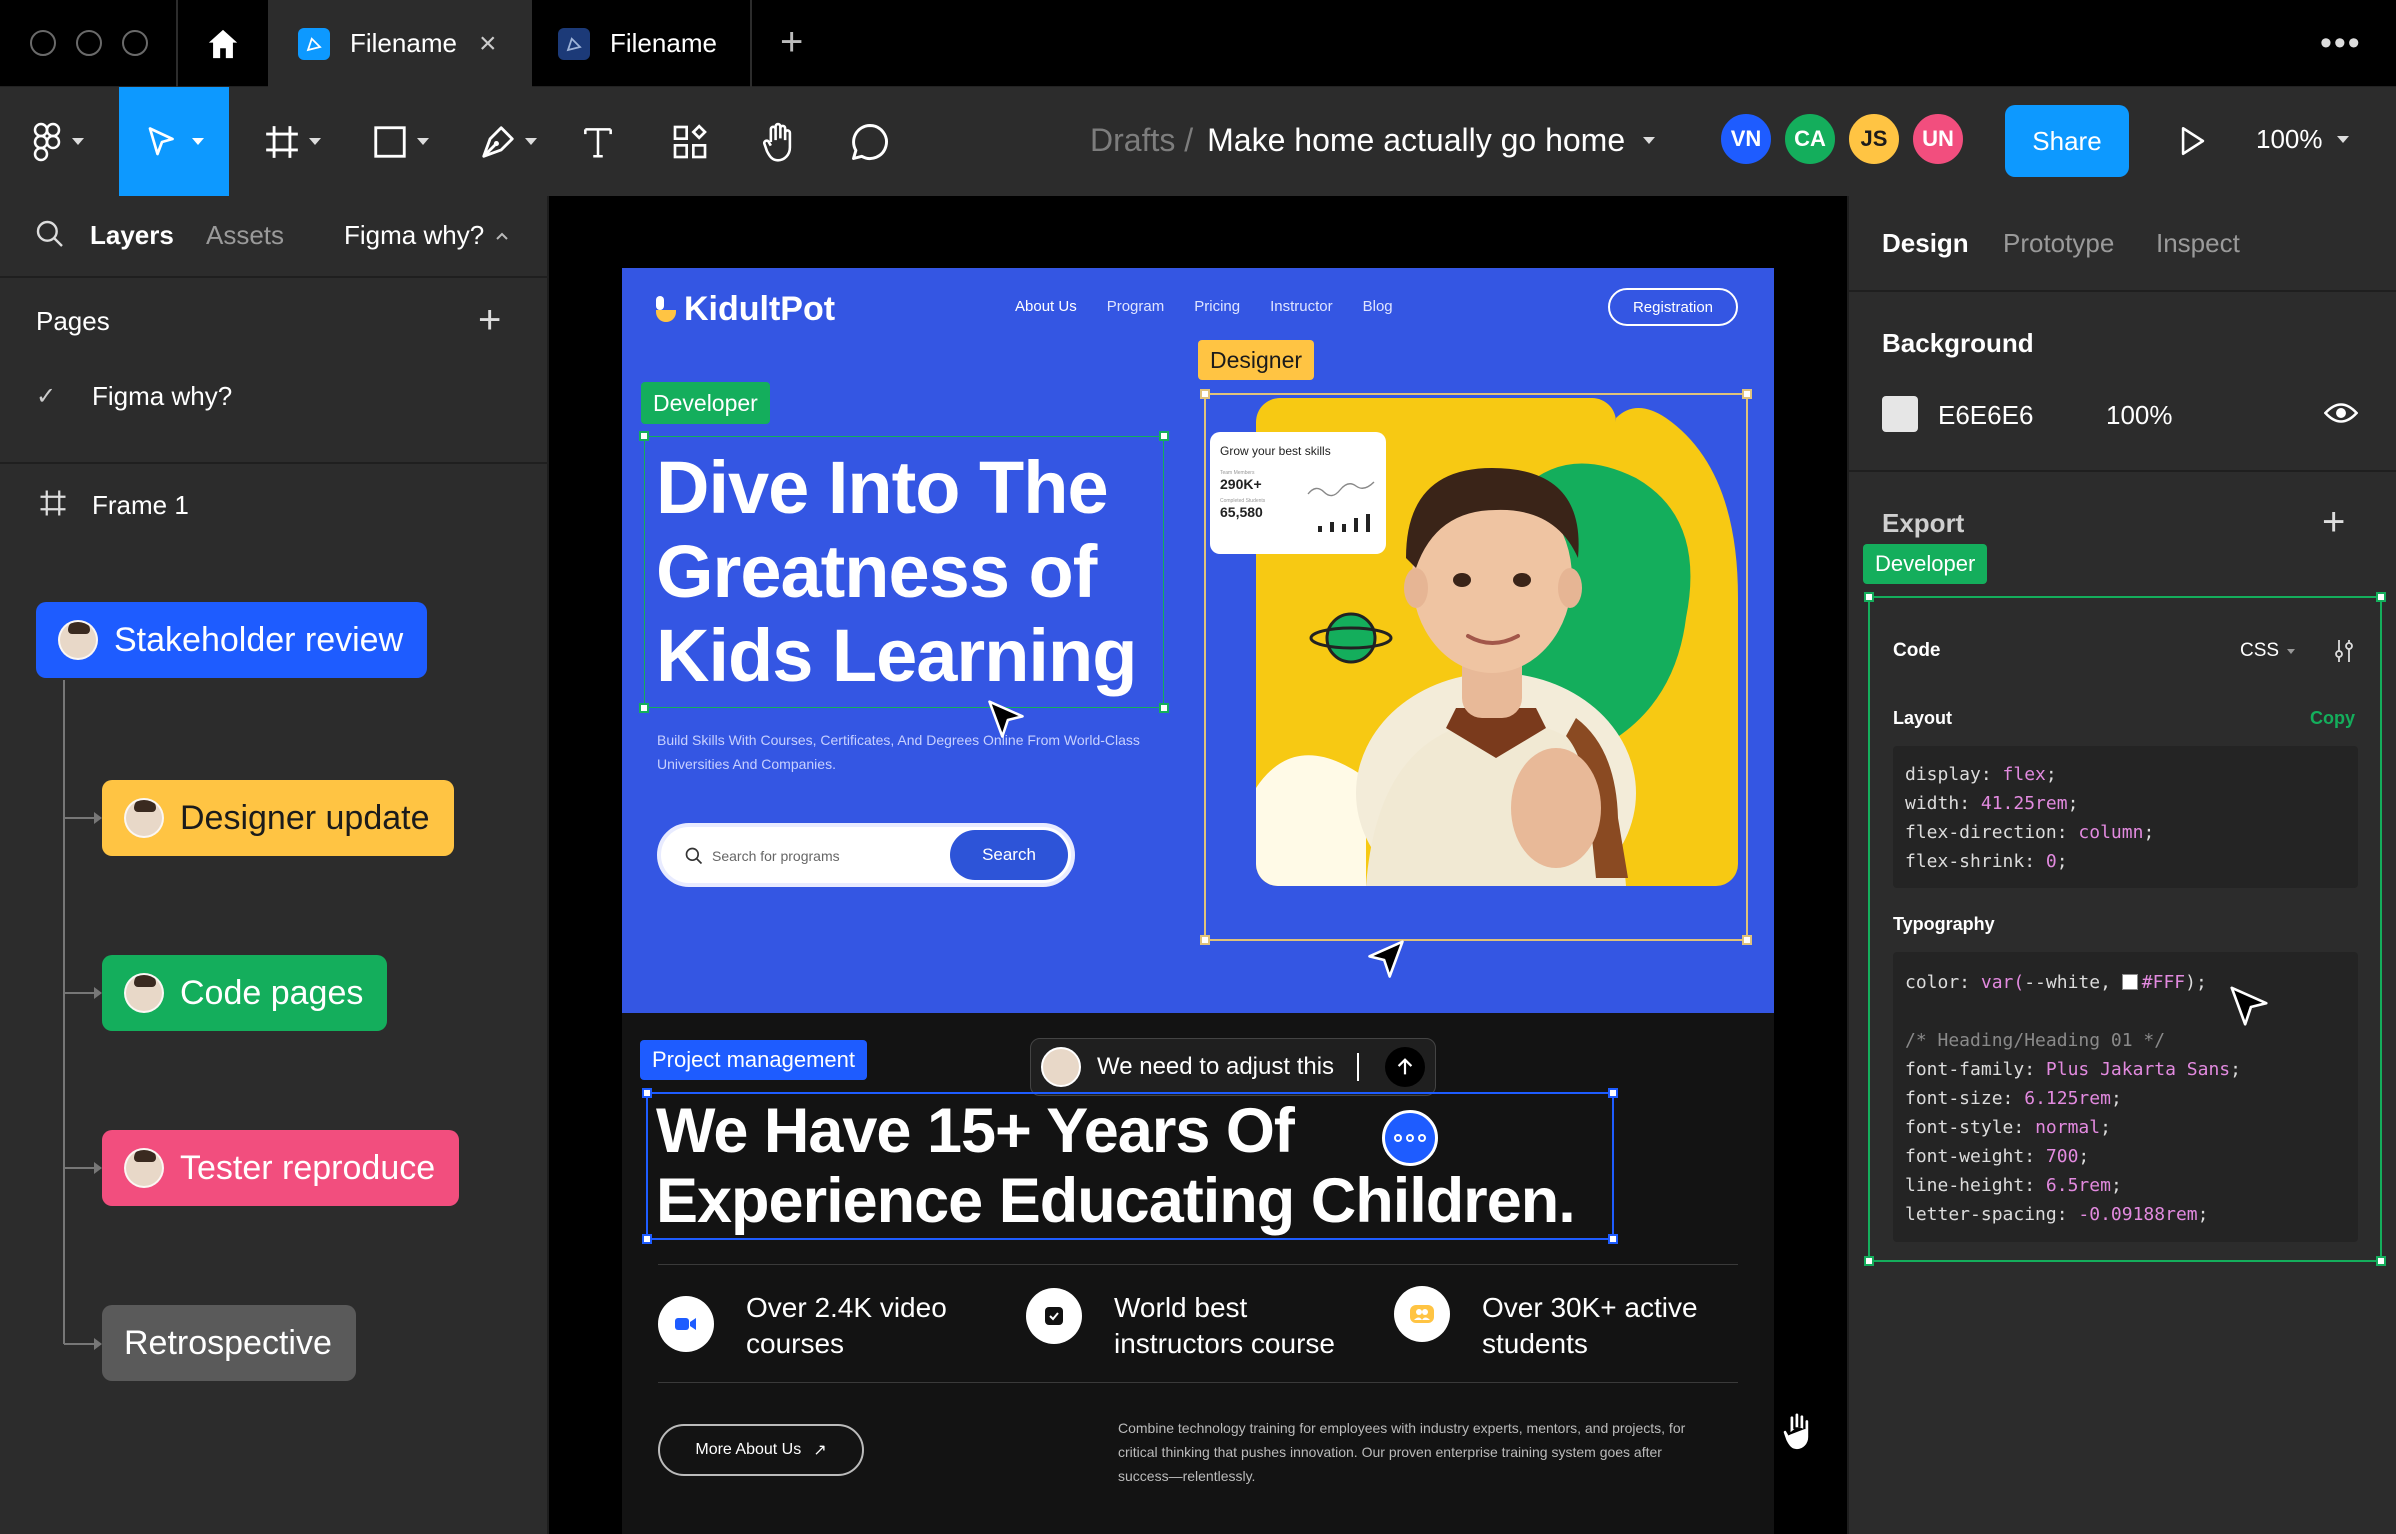  What do you see at coordinates (1981, 774) in the screenshot?
I see `code-line: display: flex;` at bounding box center [1981, 774].